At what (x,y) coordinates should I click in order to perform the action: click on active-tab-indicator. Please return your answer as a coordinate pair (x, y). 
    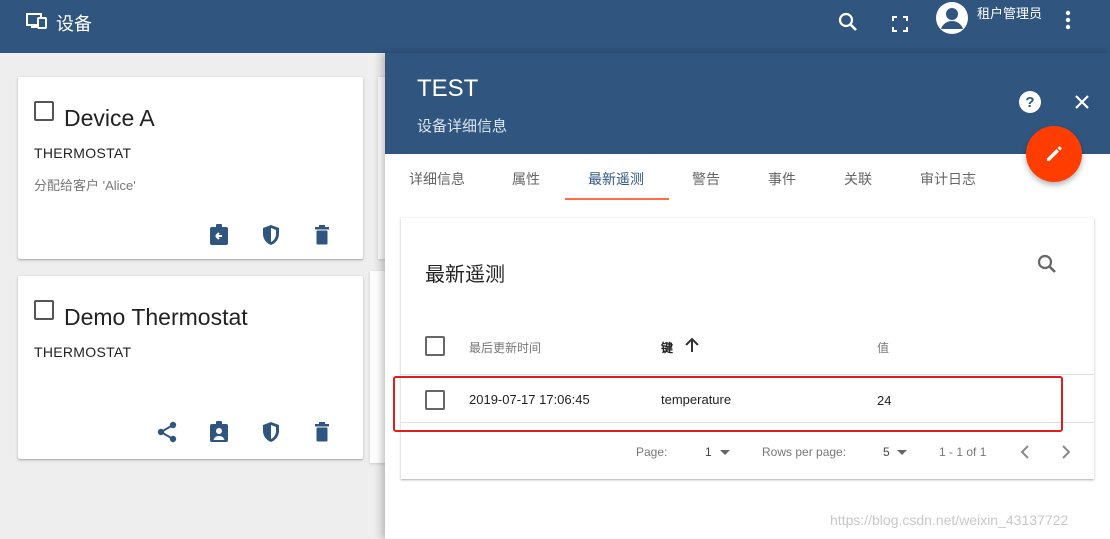
    Looking at the image, I should click on (617, 199).